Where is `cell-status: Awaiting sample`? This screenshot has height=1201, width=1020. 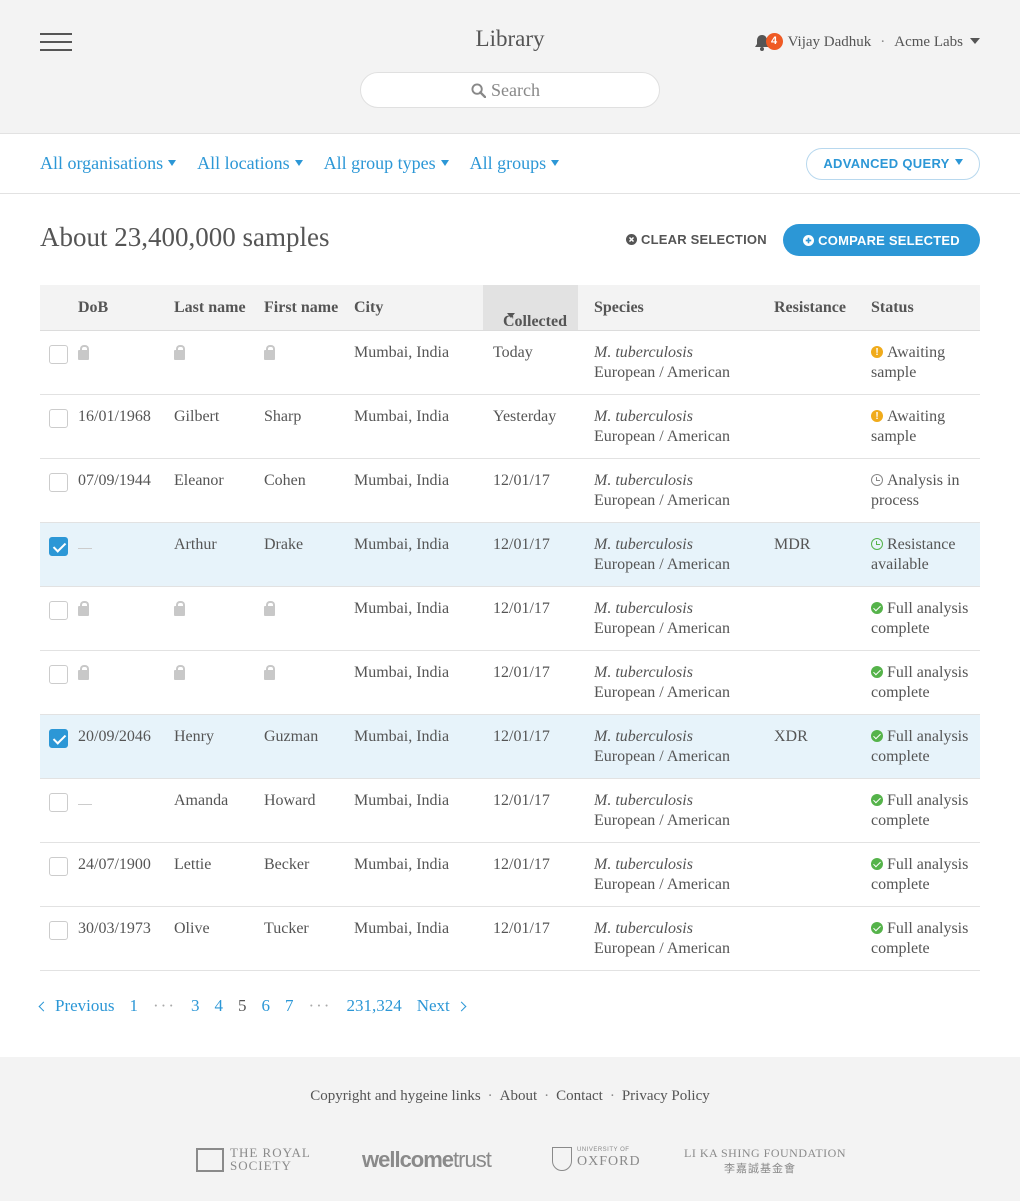
cell-status: Awaiting sample is located at coordinates (926, 427).